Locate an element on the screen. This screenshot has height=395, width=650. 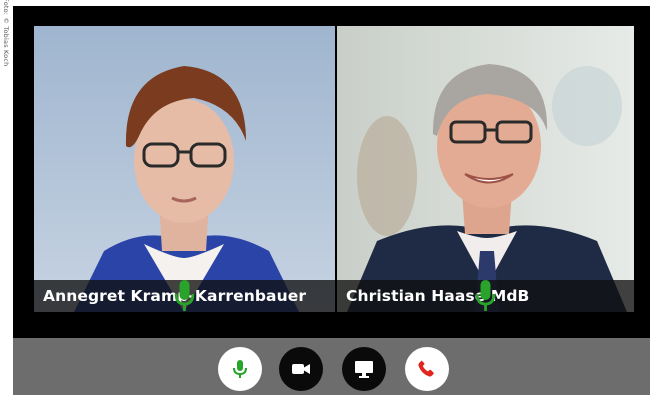
screen-share-button is located at coordinates (364, 369).